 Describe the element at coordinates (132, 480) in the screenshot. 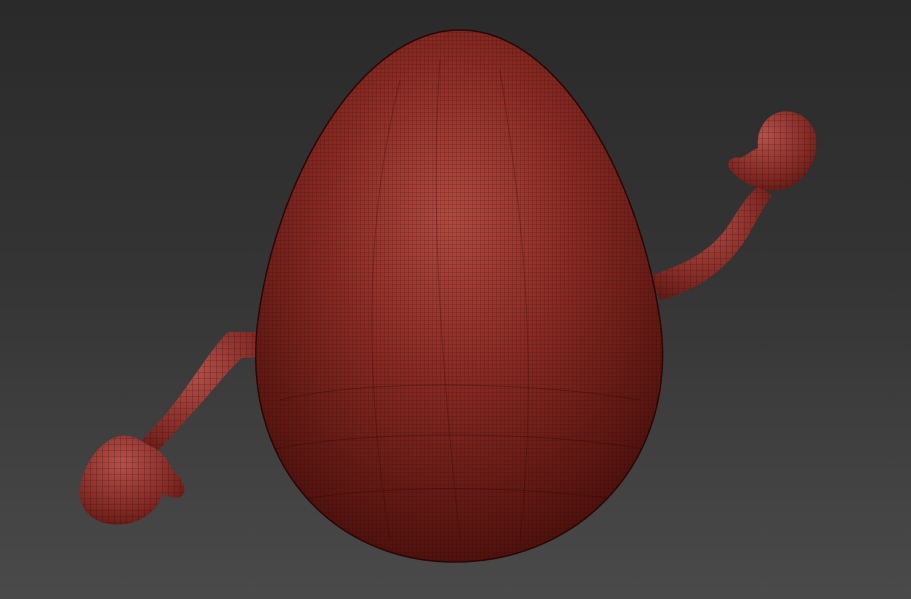

I see `left-hand` at that location.